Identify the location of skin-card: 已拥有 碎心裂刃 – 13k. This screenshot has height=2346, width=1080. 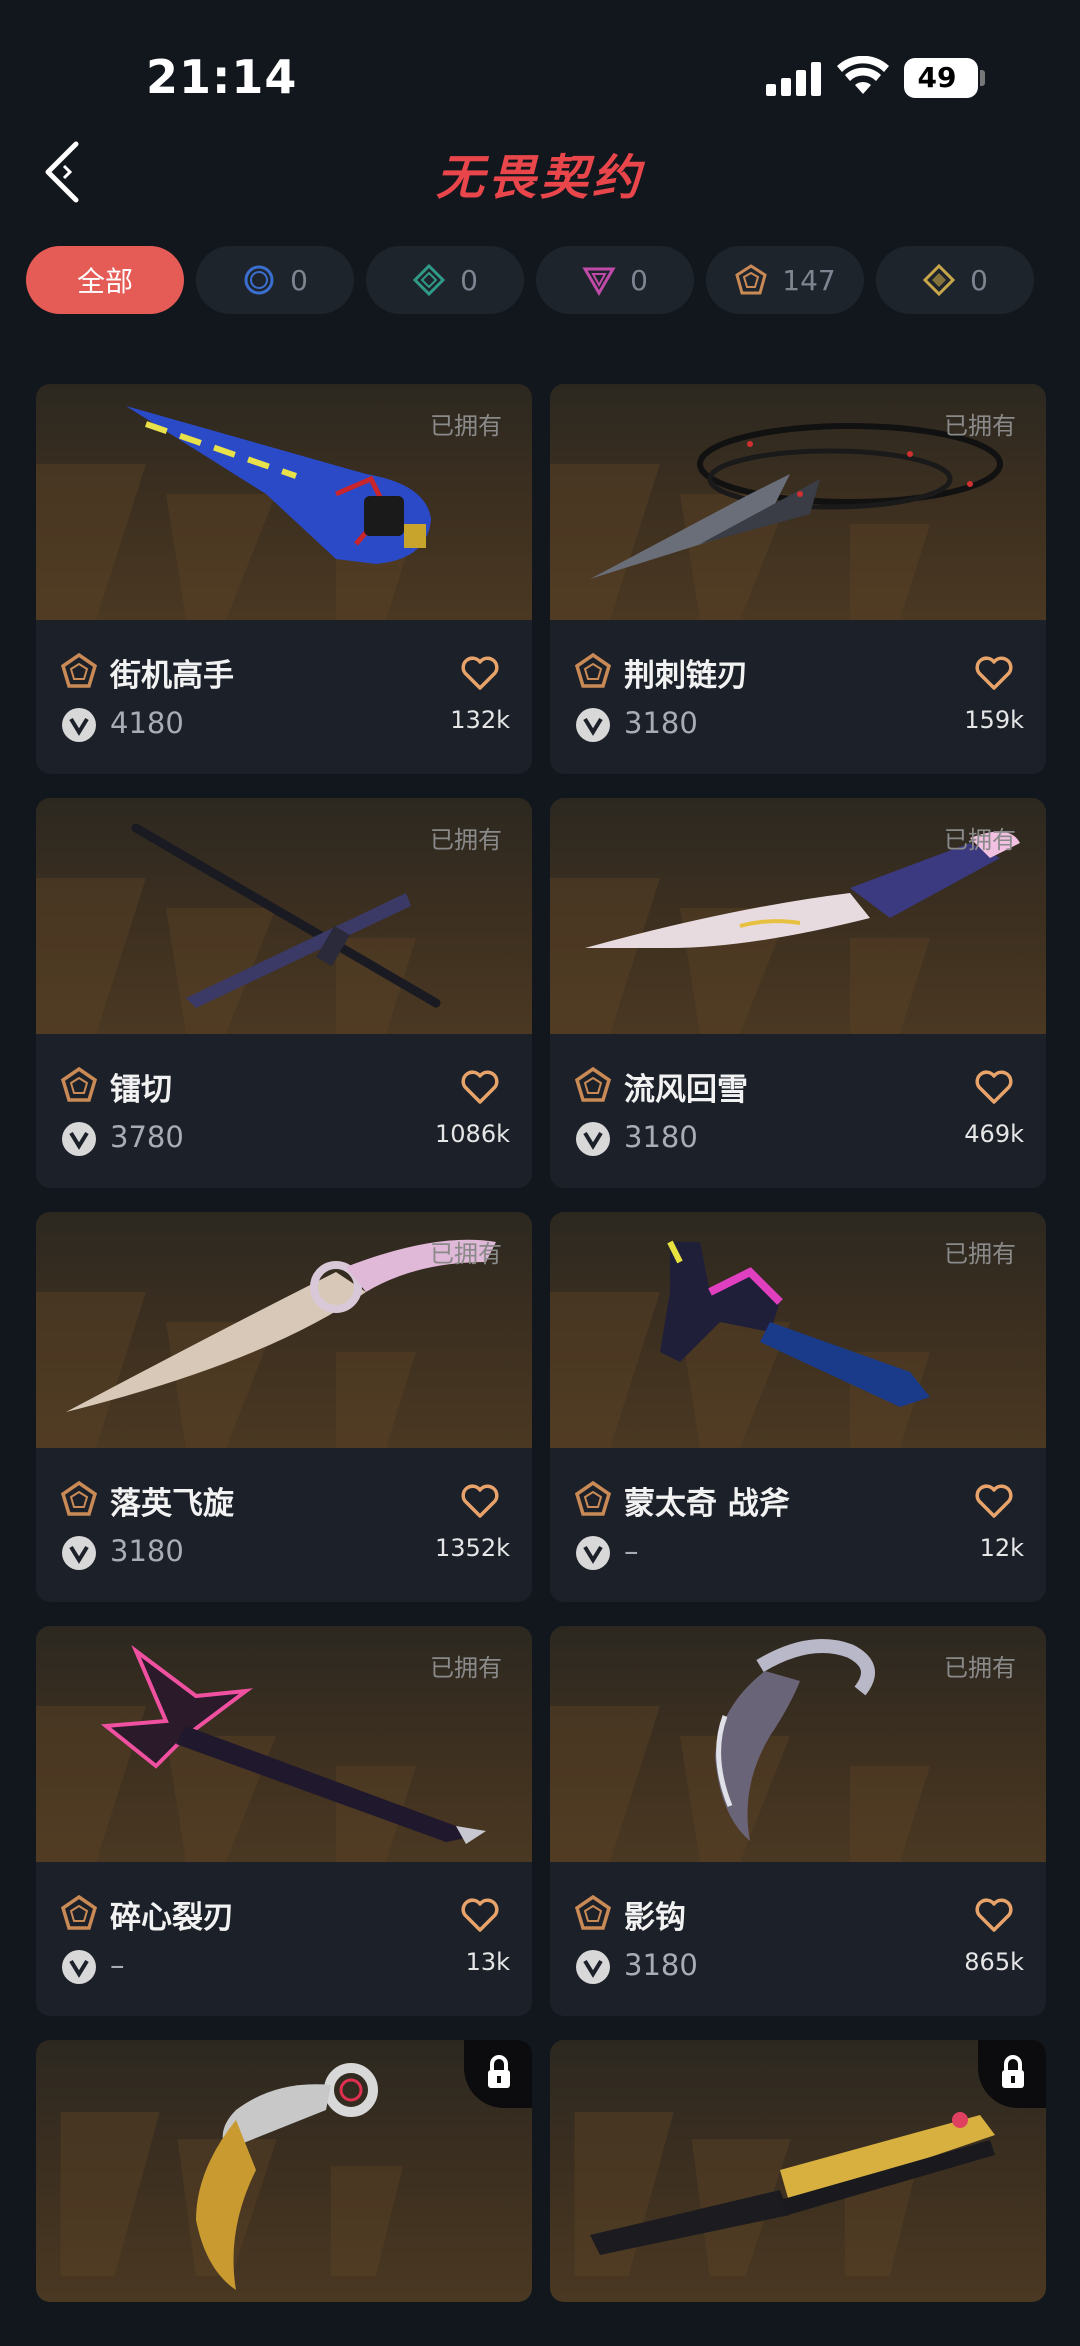
(284, 1821).